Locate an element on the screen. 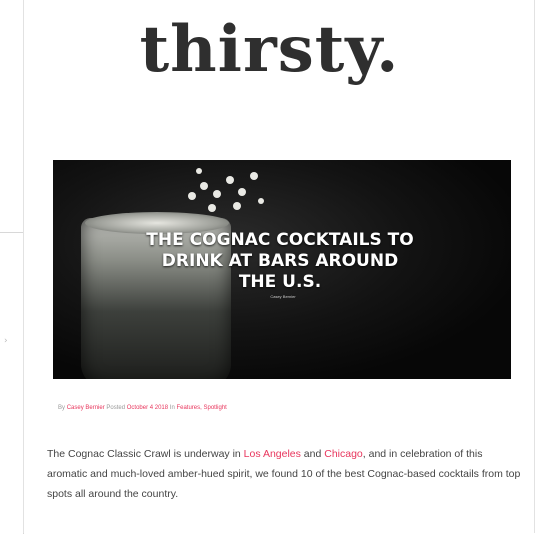  byline-posted: Posted is located at coordinates (116, 408).